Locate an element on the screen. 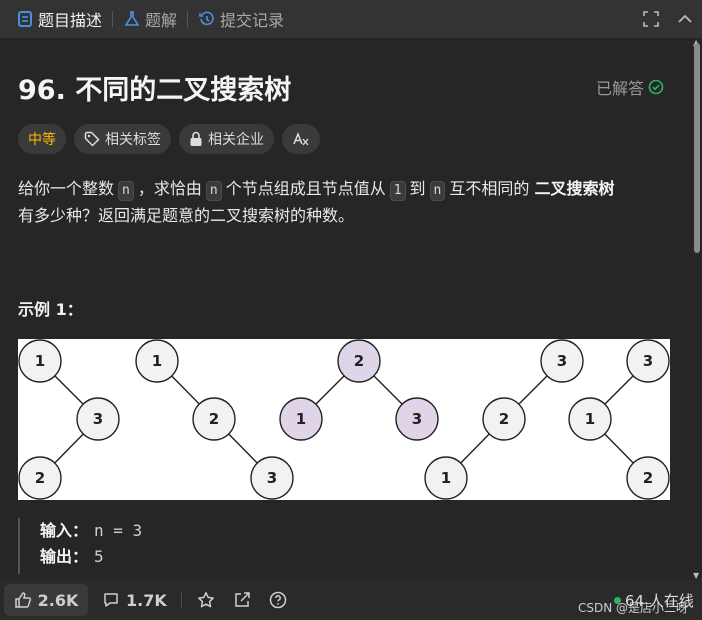 This screenshot has height=620, width=702. difficulty-badge: 中等 is located at coordinates (42, 139).